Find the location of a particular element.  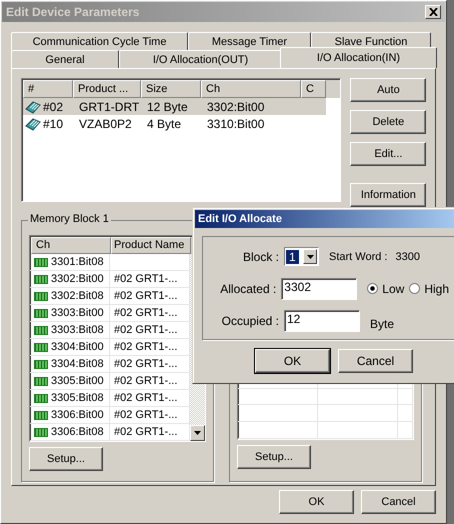

dialog-title: Edit I/O Allocate is located at coordinates (240, 219).